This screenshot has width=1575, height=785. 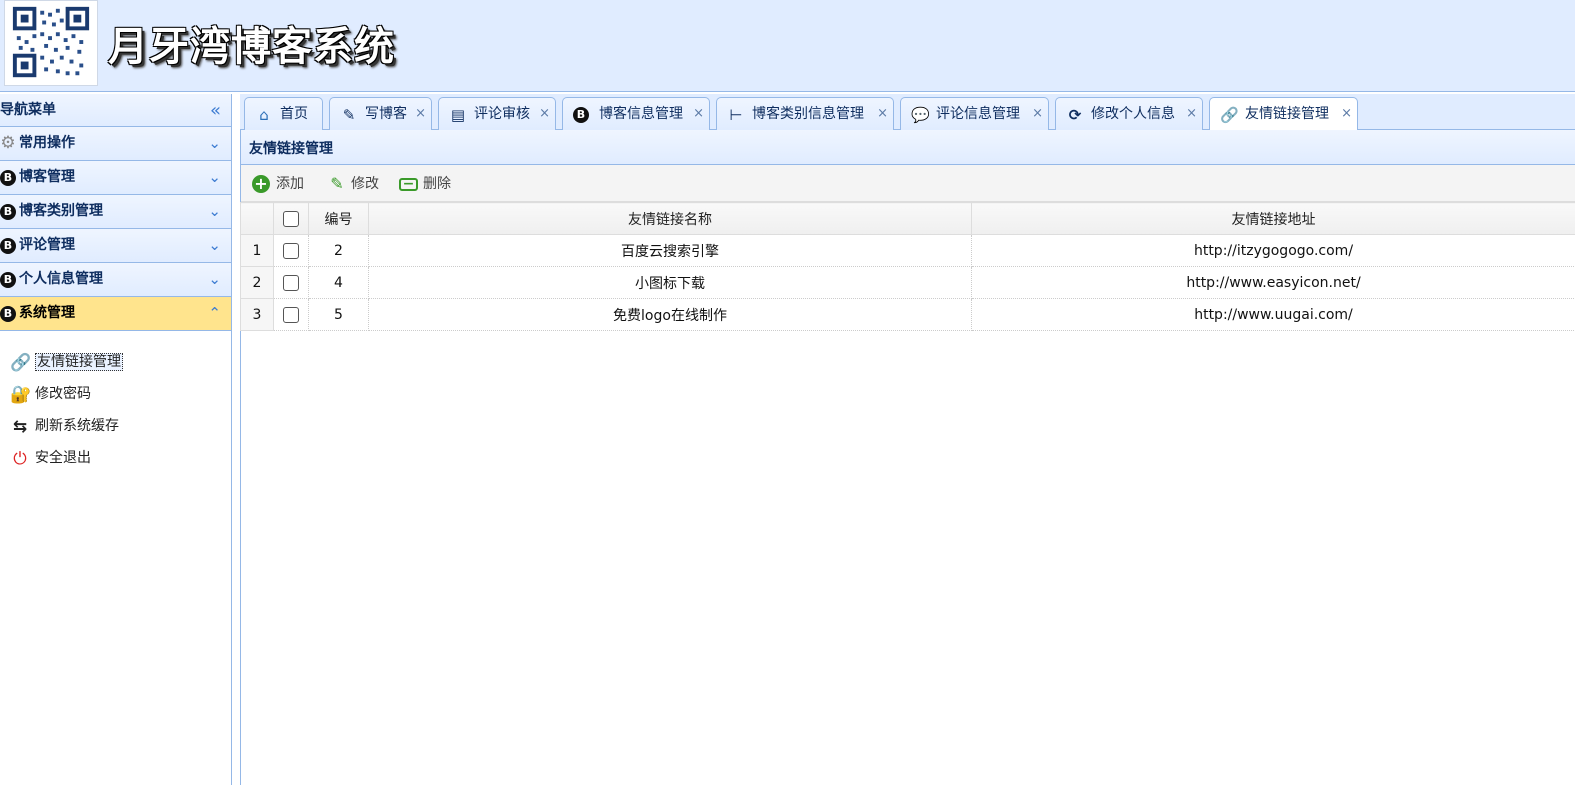 I want to click on section-label: 博客类别管理, so click(x=61, y=211).